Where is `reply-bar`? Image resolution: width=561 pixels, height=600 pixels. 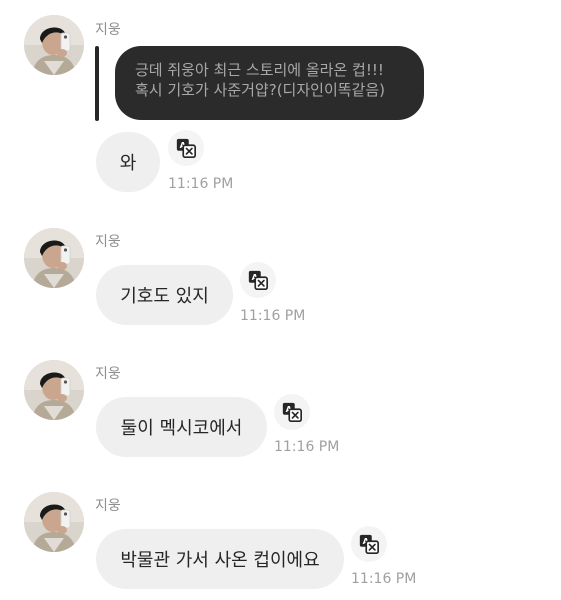
reply-bar is located at coordinates (97, 83).